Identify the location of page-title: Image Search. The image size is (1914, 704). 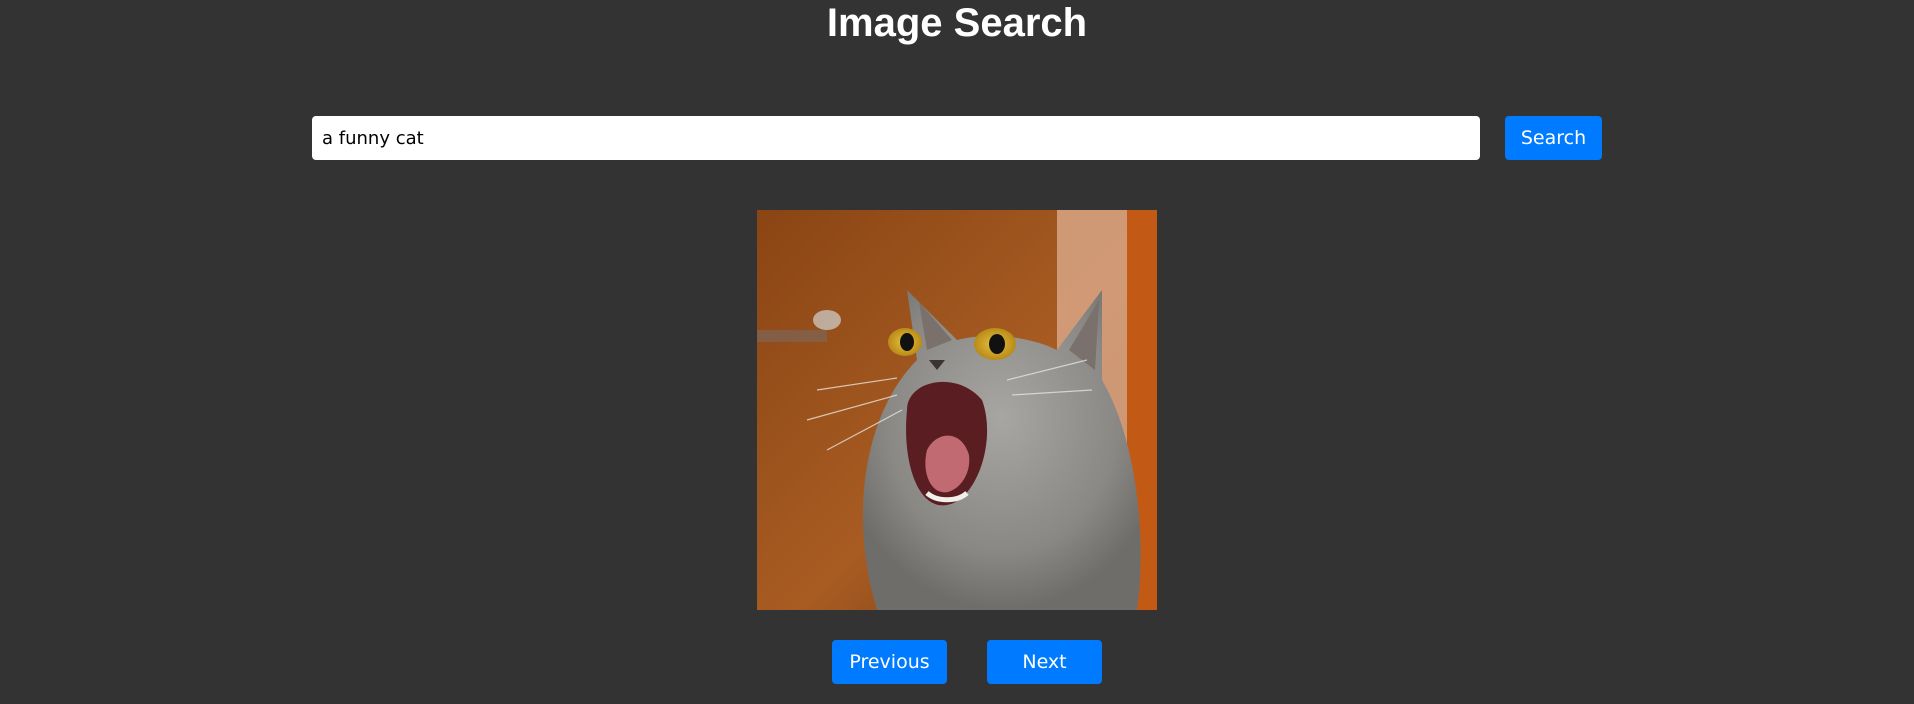
(957, 23).